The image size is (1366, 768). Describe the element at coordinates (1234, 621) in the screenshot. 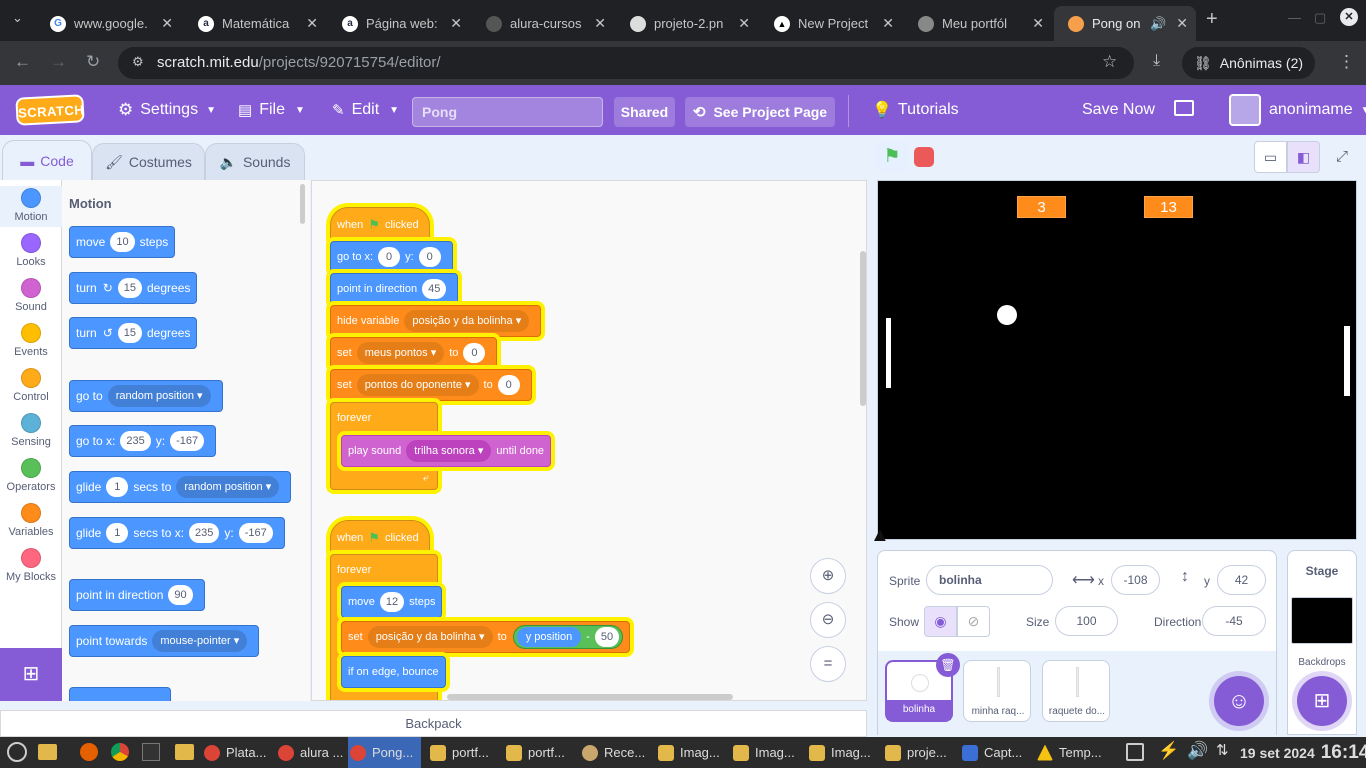

I see `direction-input: -45` at that location.